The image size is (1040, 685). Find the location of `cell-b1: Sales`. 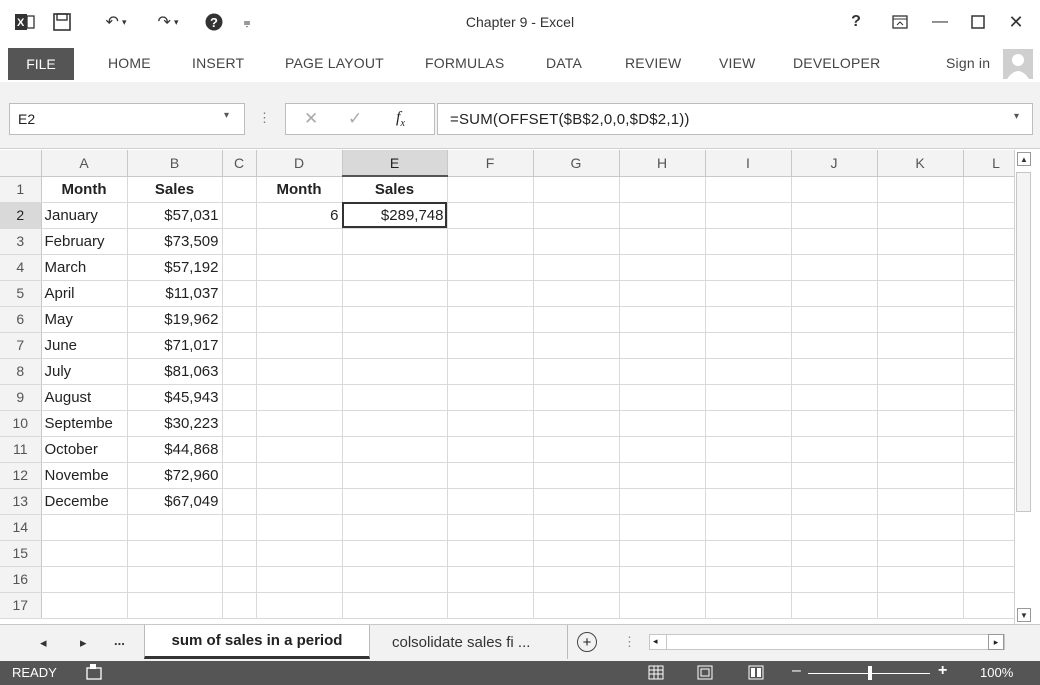

cell-b1: Sales is located at coordinates (175, 189).